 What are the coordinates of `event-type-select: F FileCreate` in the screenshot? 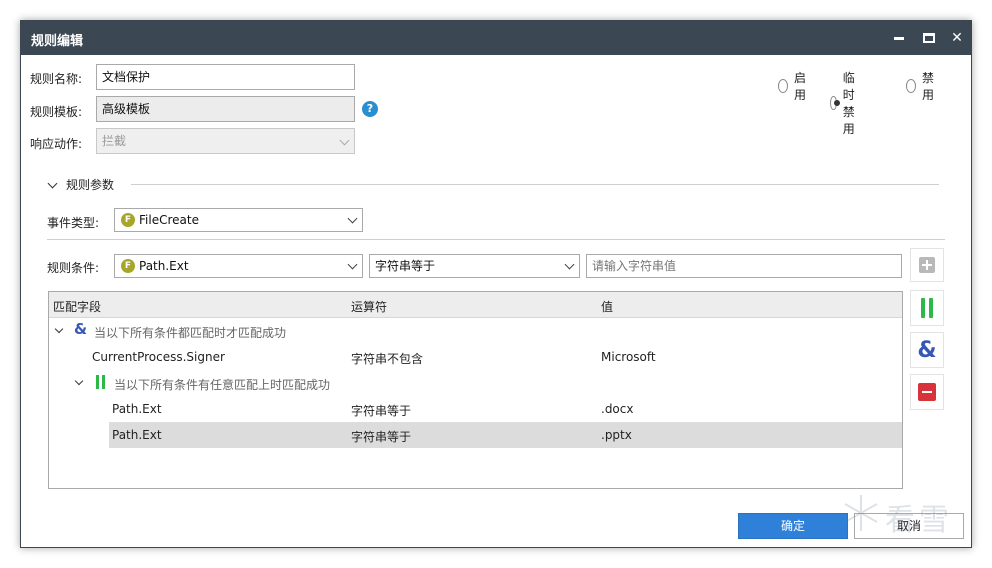 It's located at (238, 220).